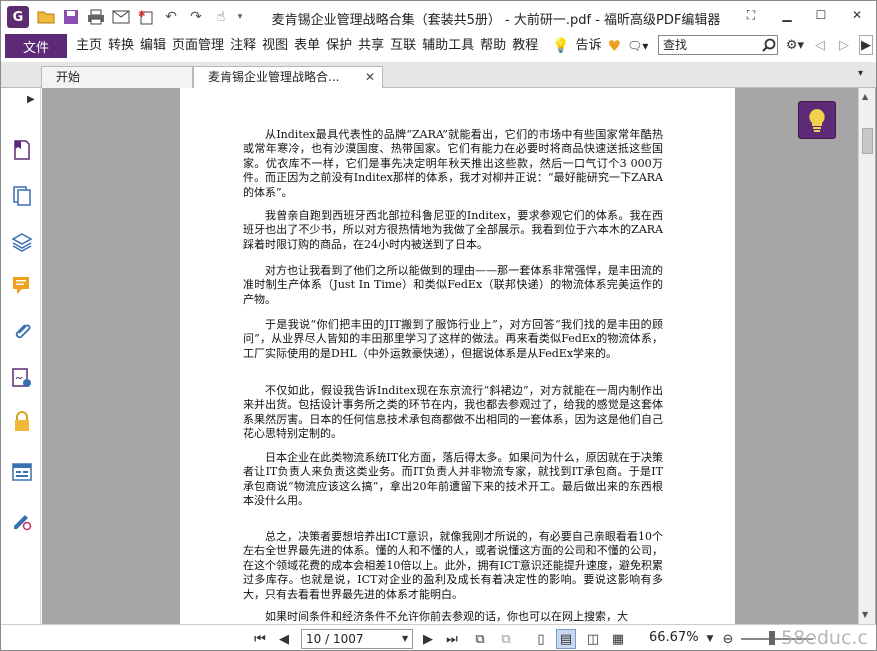 The height and width of the screenshot is (651, 877). What do you see at coordinates (22, 150) in the screenshot?
I see `bookmark-icon` at bounding box center [22, 150].